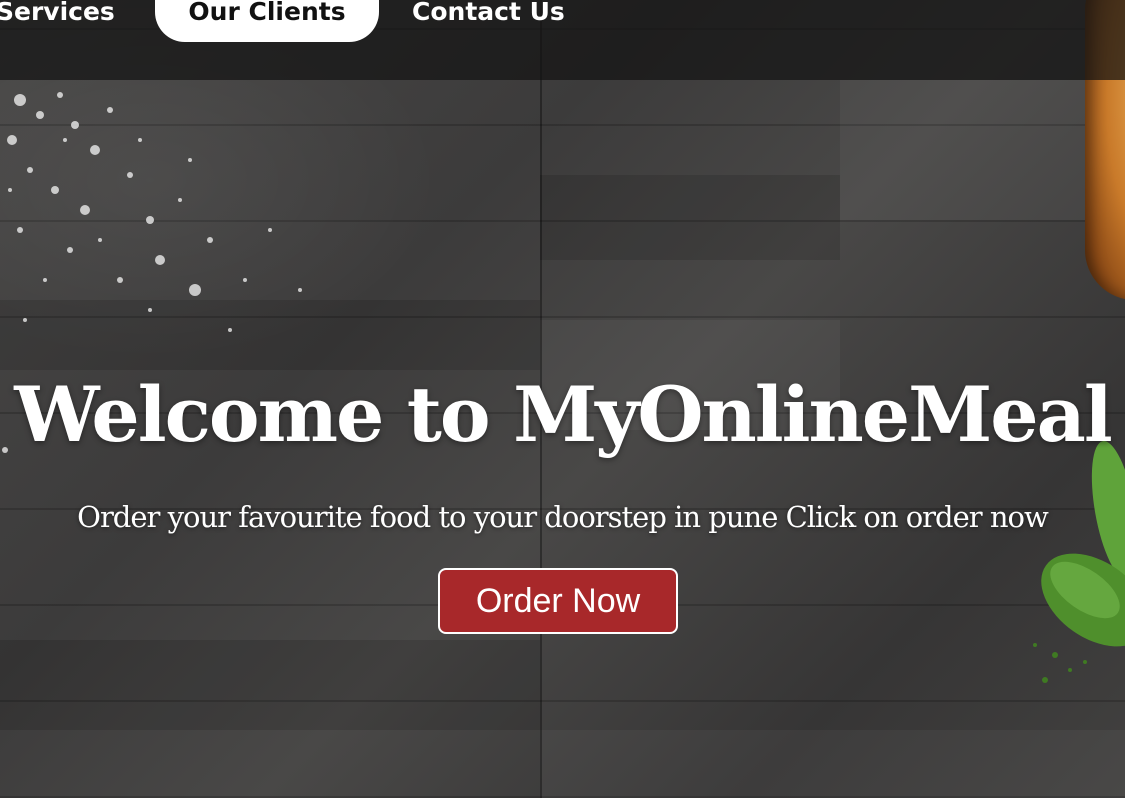  I want to click on basil-leaves-decoration, so click(1079, 561).